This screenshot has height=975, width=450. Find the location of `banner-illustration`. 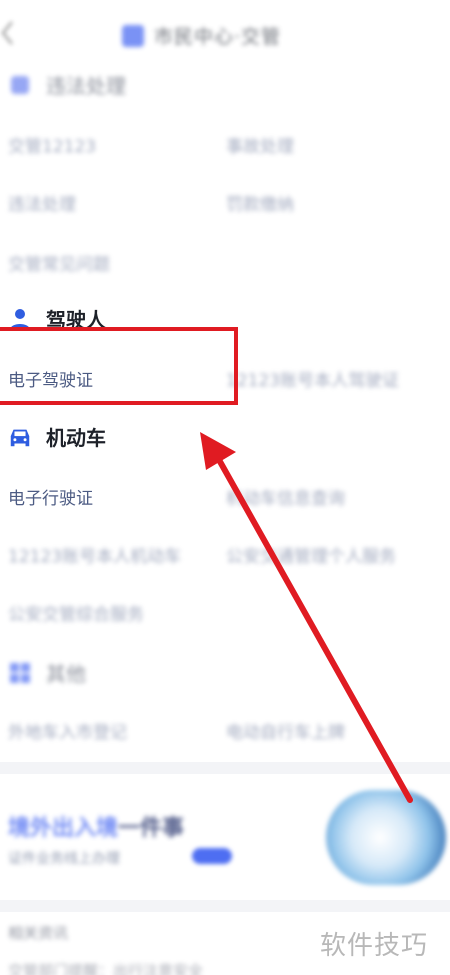

banner-illustration is located at coordinates (386, 837).